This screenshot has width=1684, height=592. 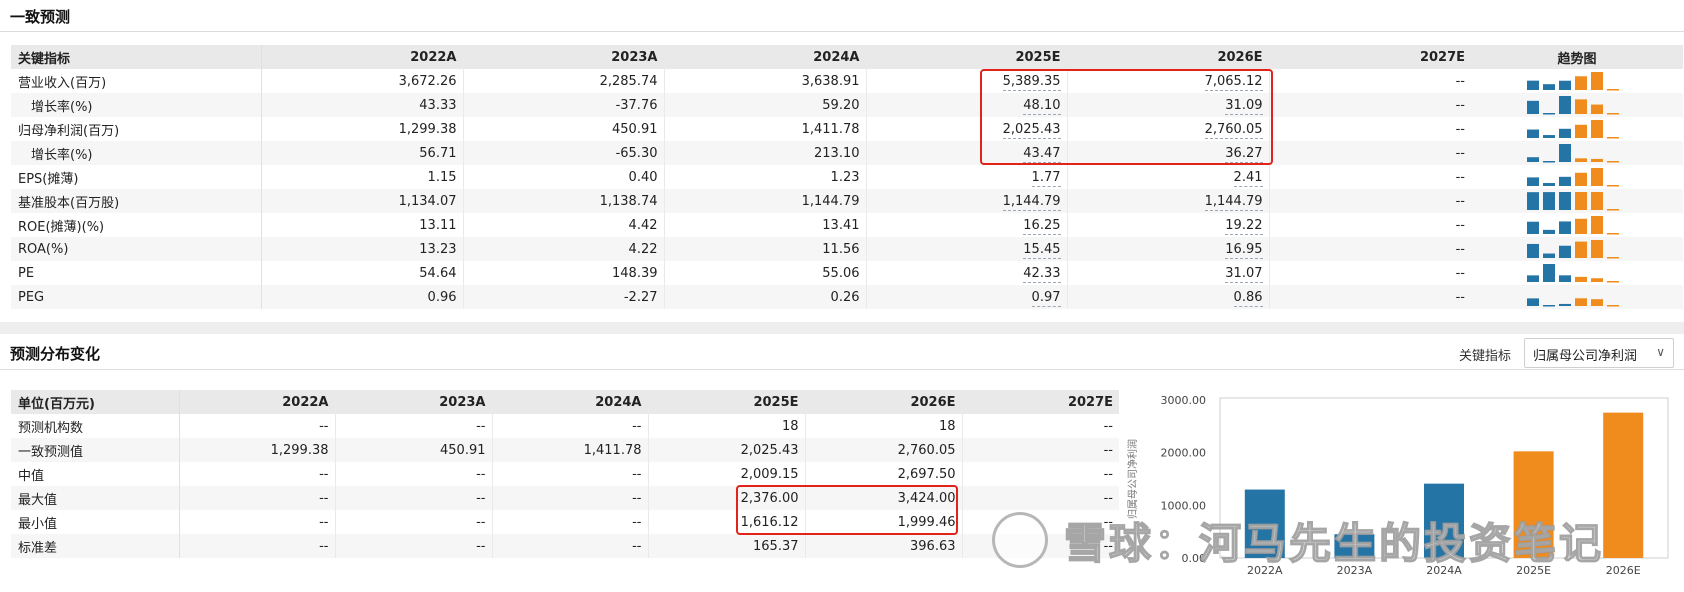 What do you see at coordinates (1031, 130) in the screenshot?
I see `estimate-value-link: 2,025.43` at bounding box center [1031, 130].